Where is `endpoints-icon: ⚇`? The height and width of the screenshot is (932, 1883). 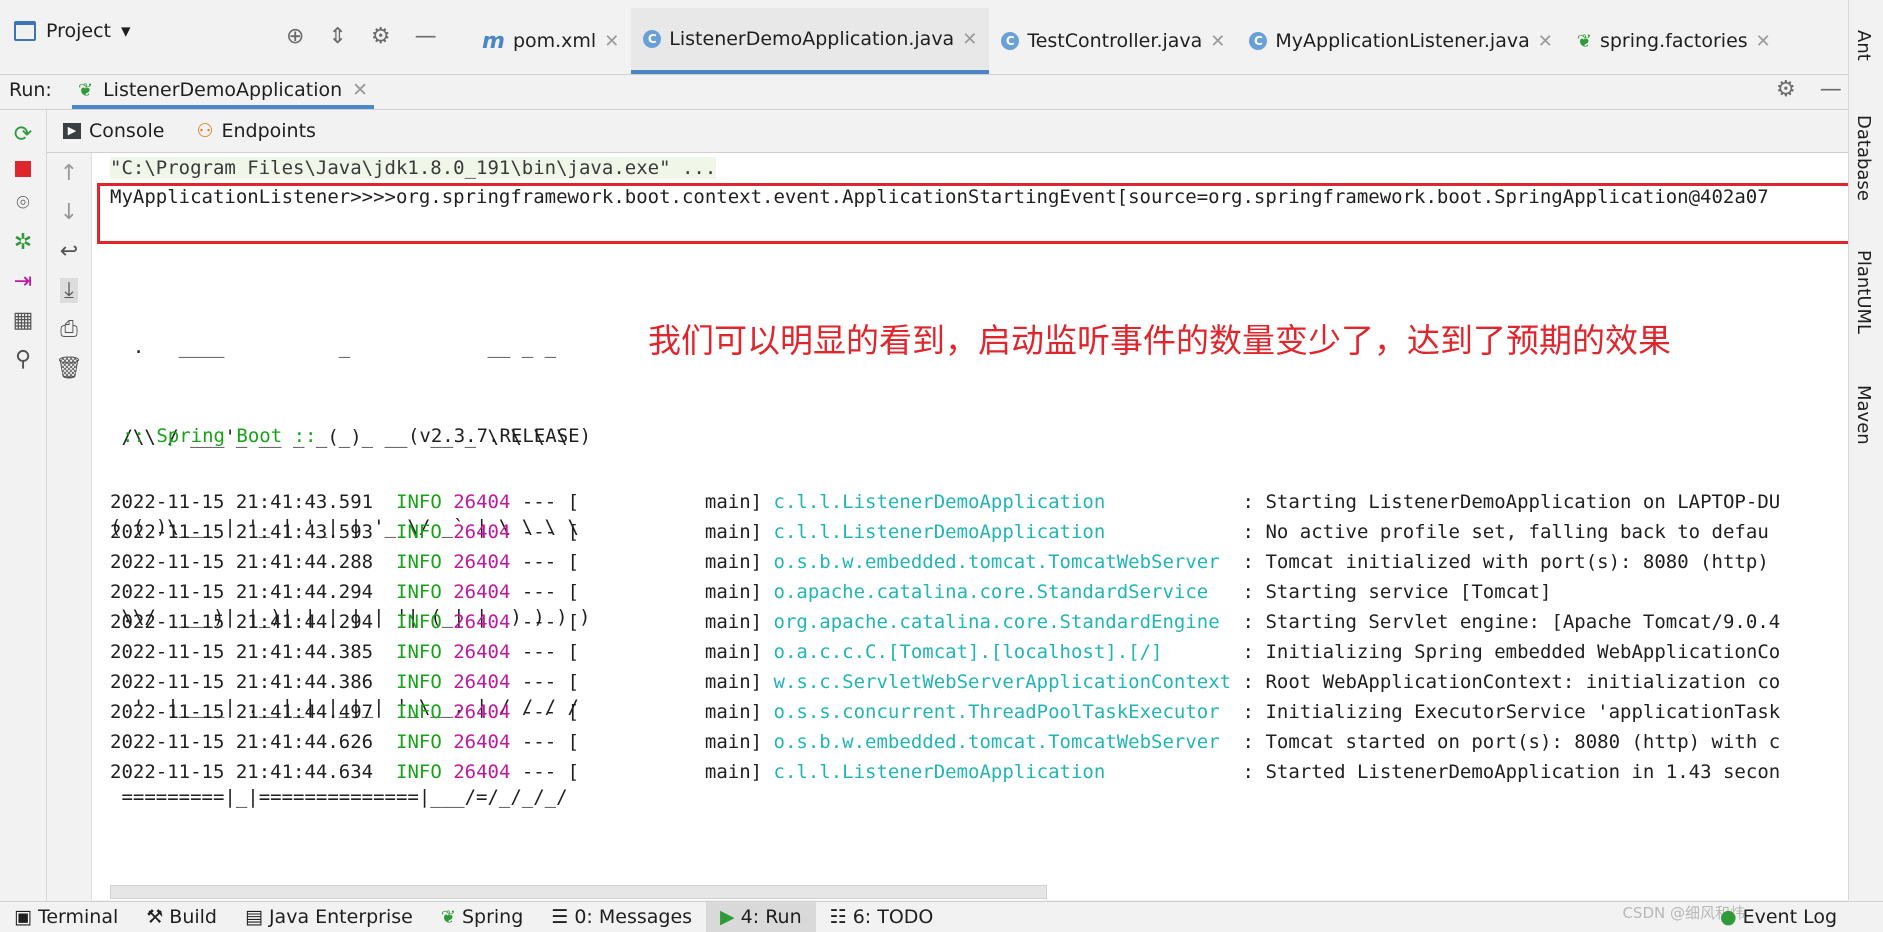 endpoints-icon: ⚇ is located at coordinates (205, 131).